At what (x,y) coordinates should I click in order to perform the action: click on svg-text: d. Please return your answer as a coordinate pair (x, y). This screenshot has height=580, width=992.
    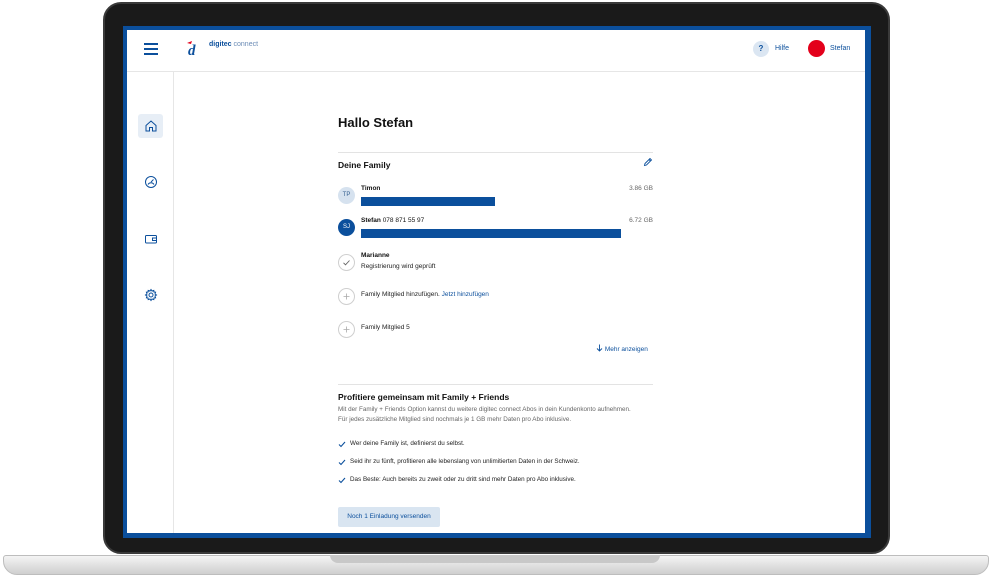
    Looking at the image, I should click on (192, 50).